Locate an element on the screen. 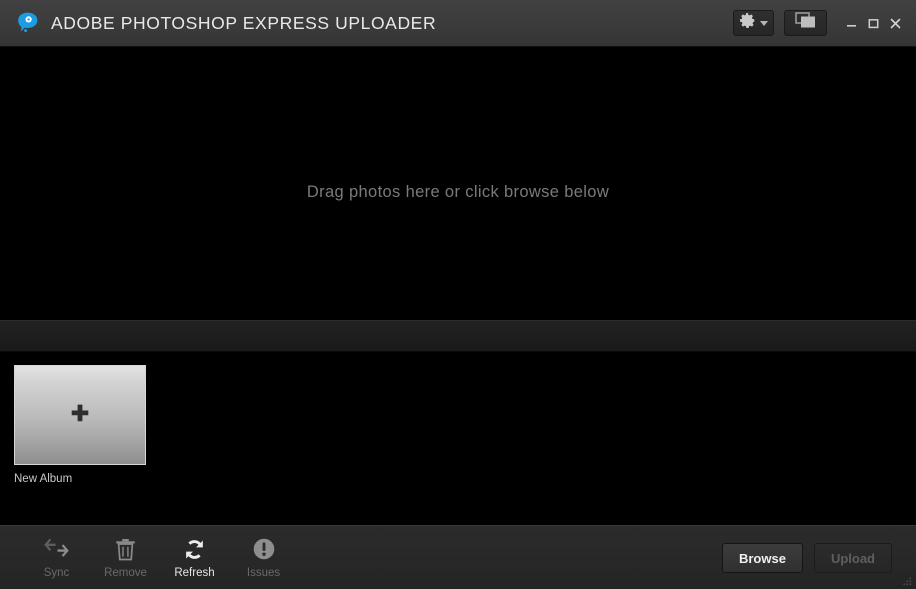  refresh-label: Refresh is located at coordinates (194, 573).